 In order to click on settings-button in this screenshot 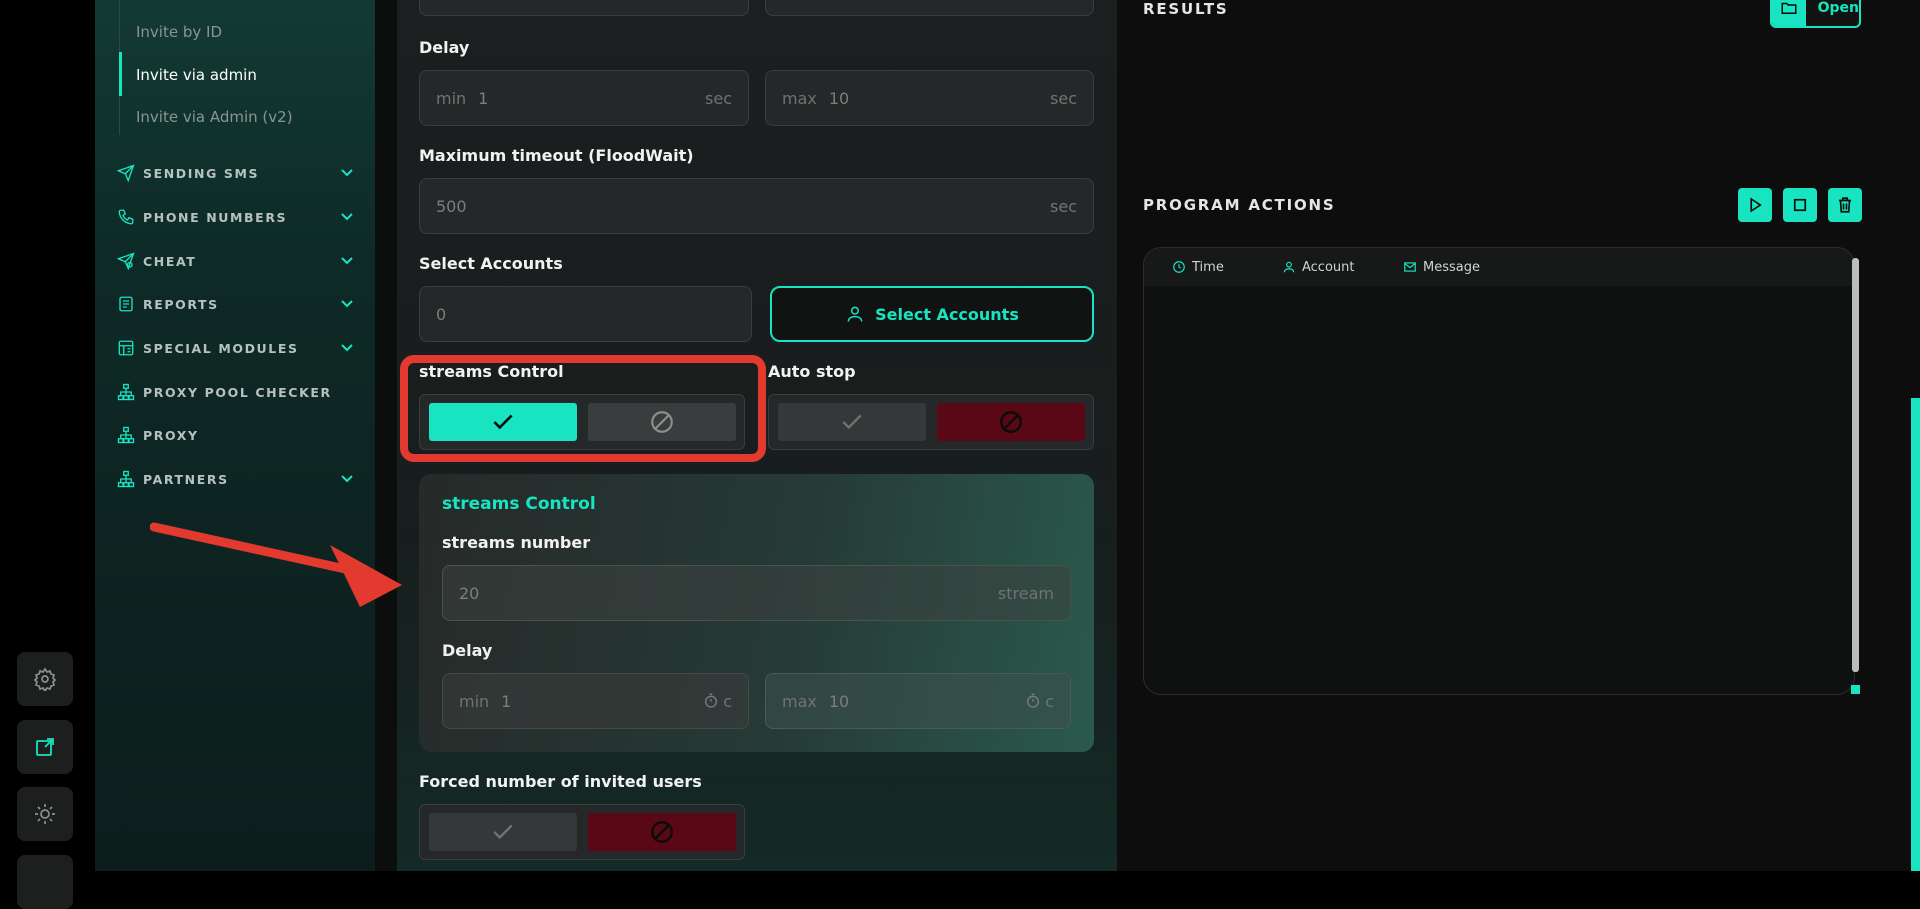, I will do `click(45, 679)`.